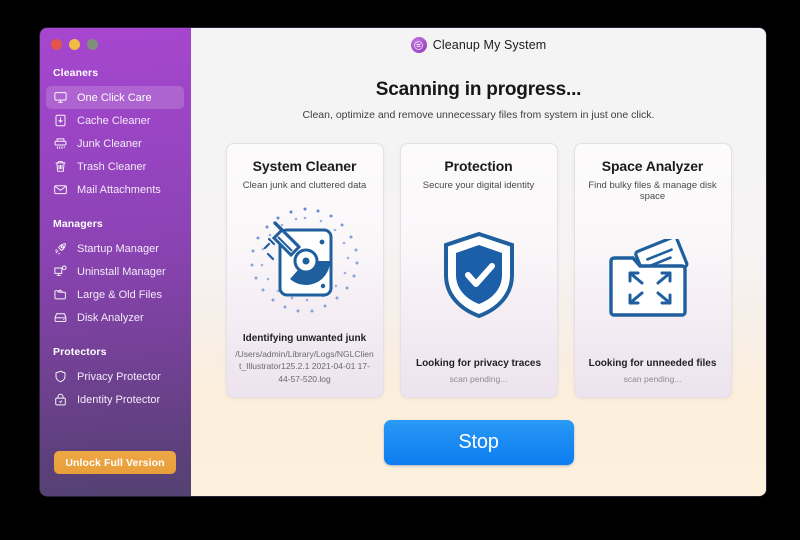 Image resolution: width=800 pixels, height=540 pixels. What do you see at coordinates (110, 317) in the screenshot?
I see `sidebar-item-label: Disk Analyzer` at bounding box center [110, 317].